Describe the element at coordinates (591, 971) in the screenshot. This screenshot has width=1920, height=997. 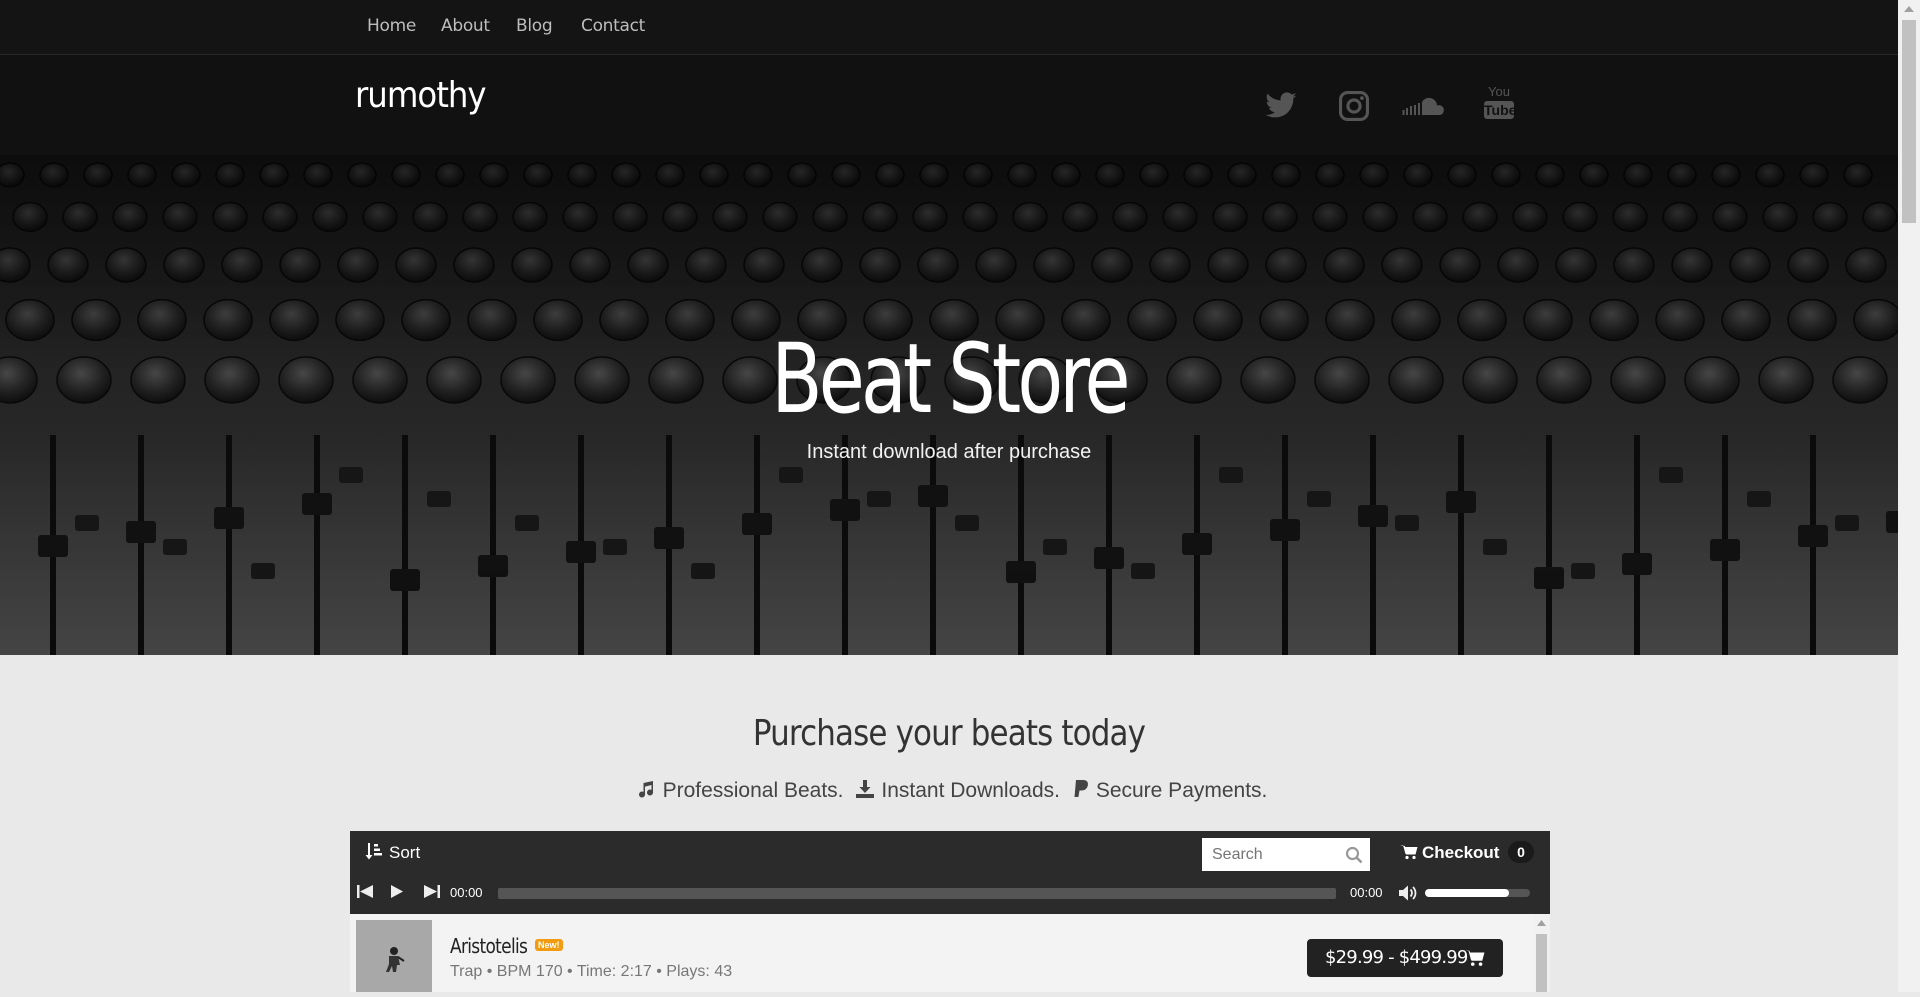
I see `track-meta: Trap • BPM 170 • Time: 2:17 • Plays: 43` at that location.